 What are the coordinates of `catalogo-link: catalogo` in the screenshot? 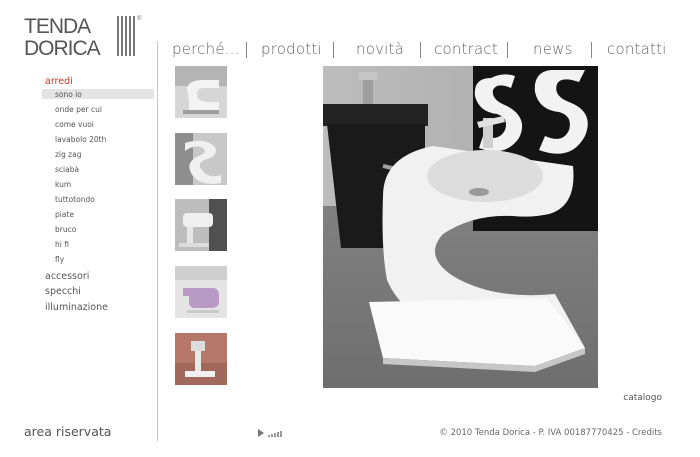 It's located at (642, 398).